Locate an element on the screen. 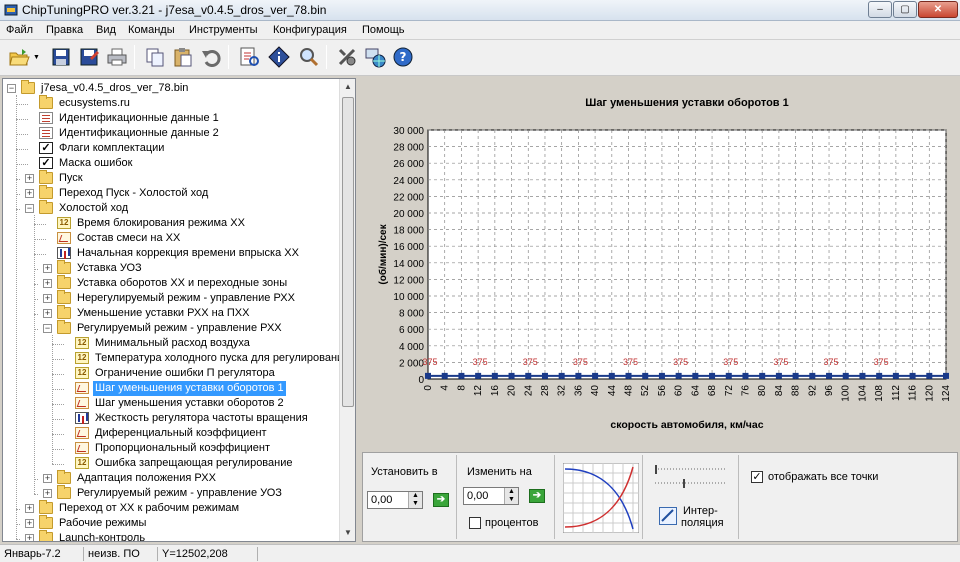  network-icon is located at coordinates (375, 57).